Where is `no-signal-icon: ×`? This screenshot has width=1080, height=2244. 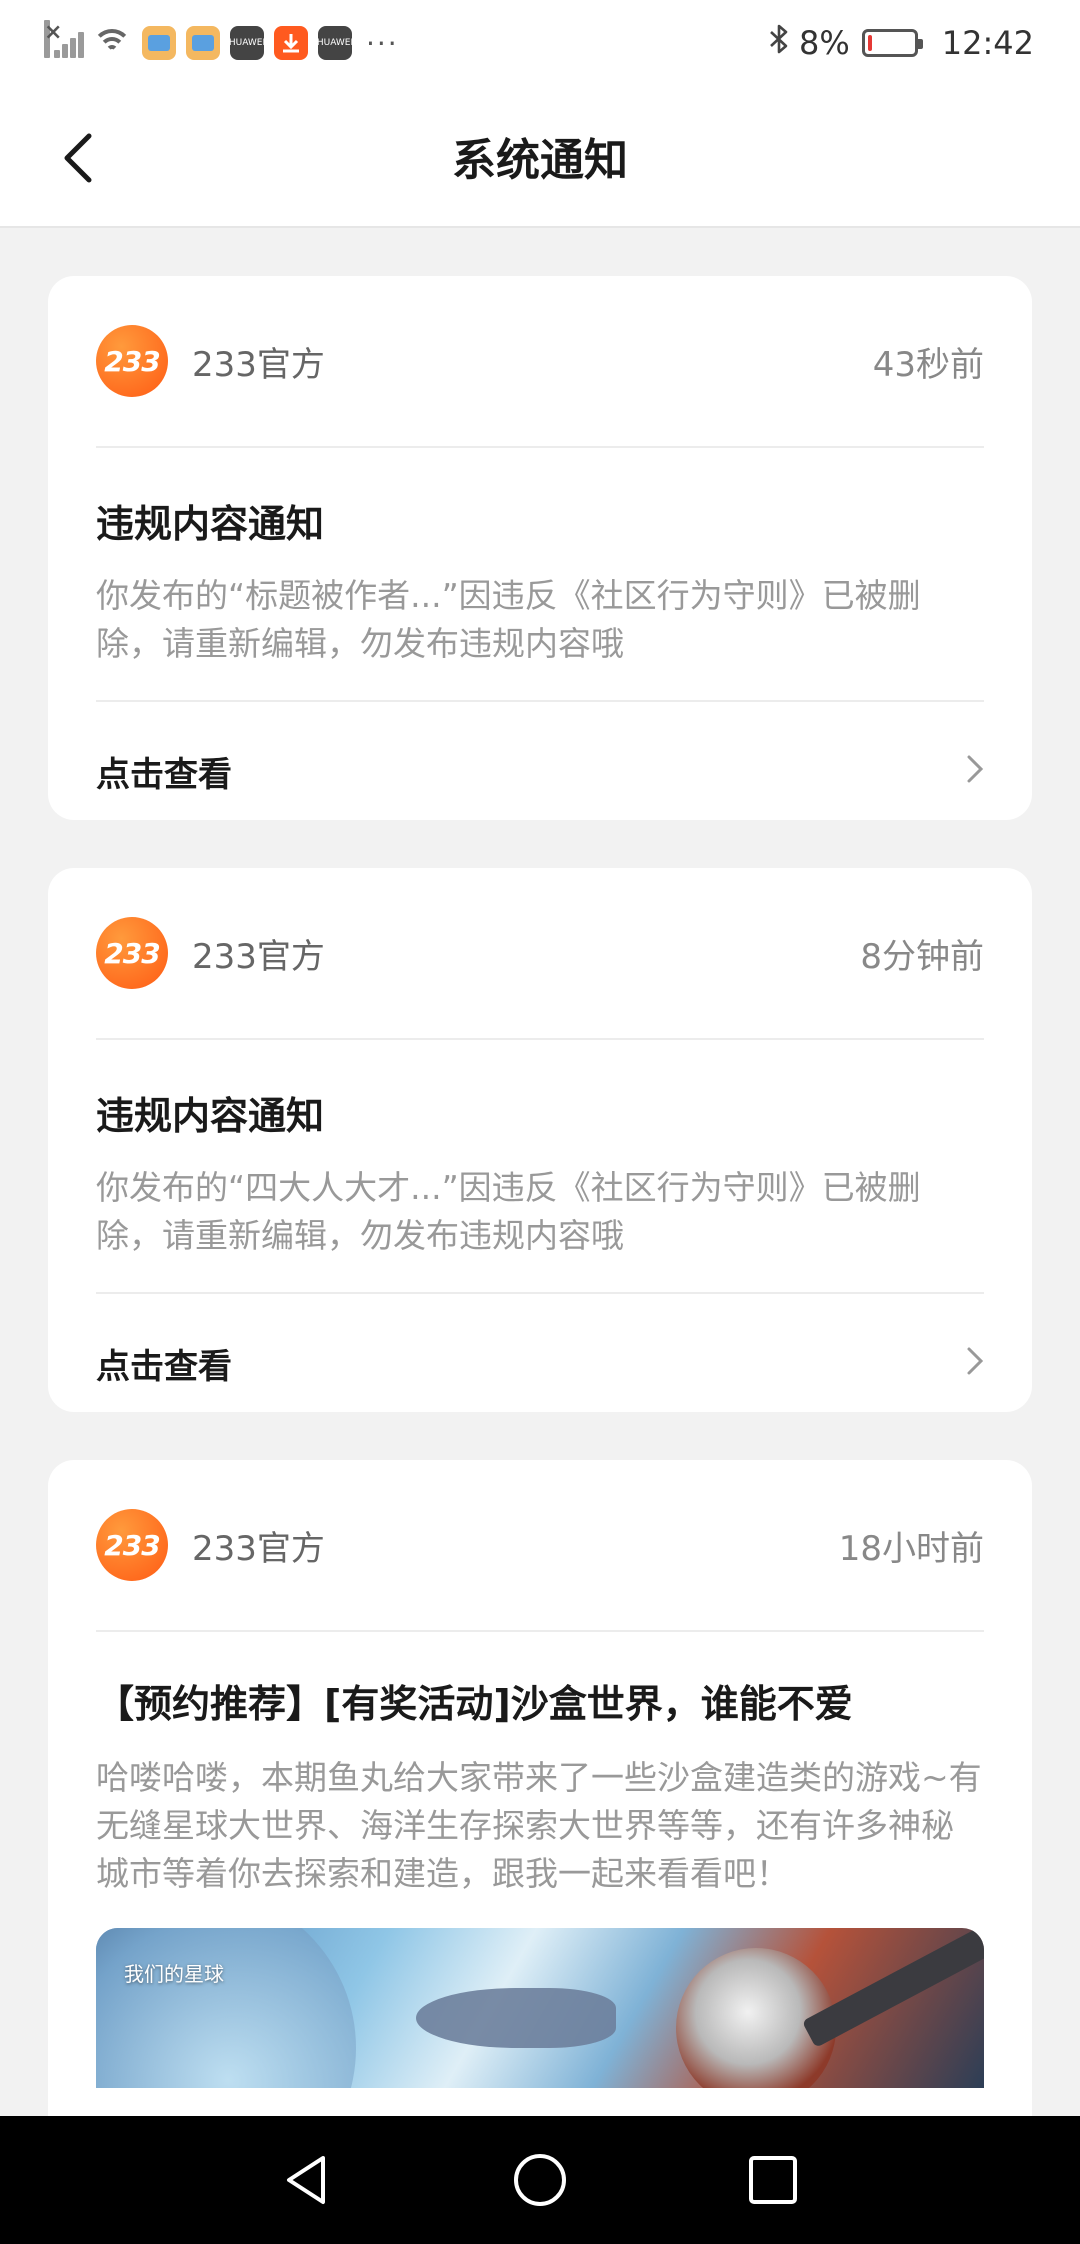 no-signal-icon: × is located at coordinates (64, 40).